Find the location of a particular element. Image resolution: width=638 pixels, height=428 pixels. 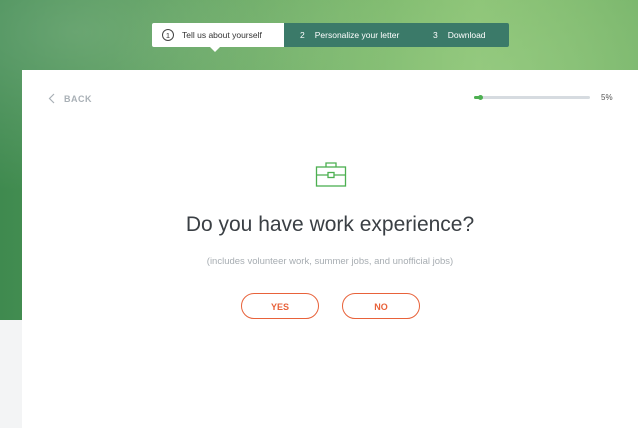

back-label: BACK is located at coordinates (78, 98).